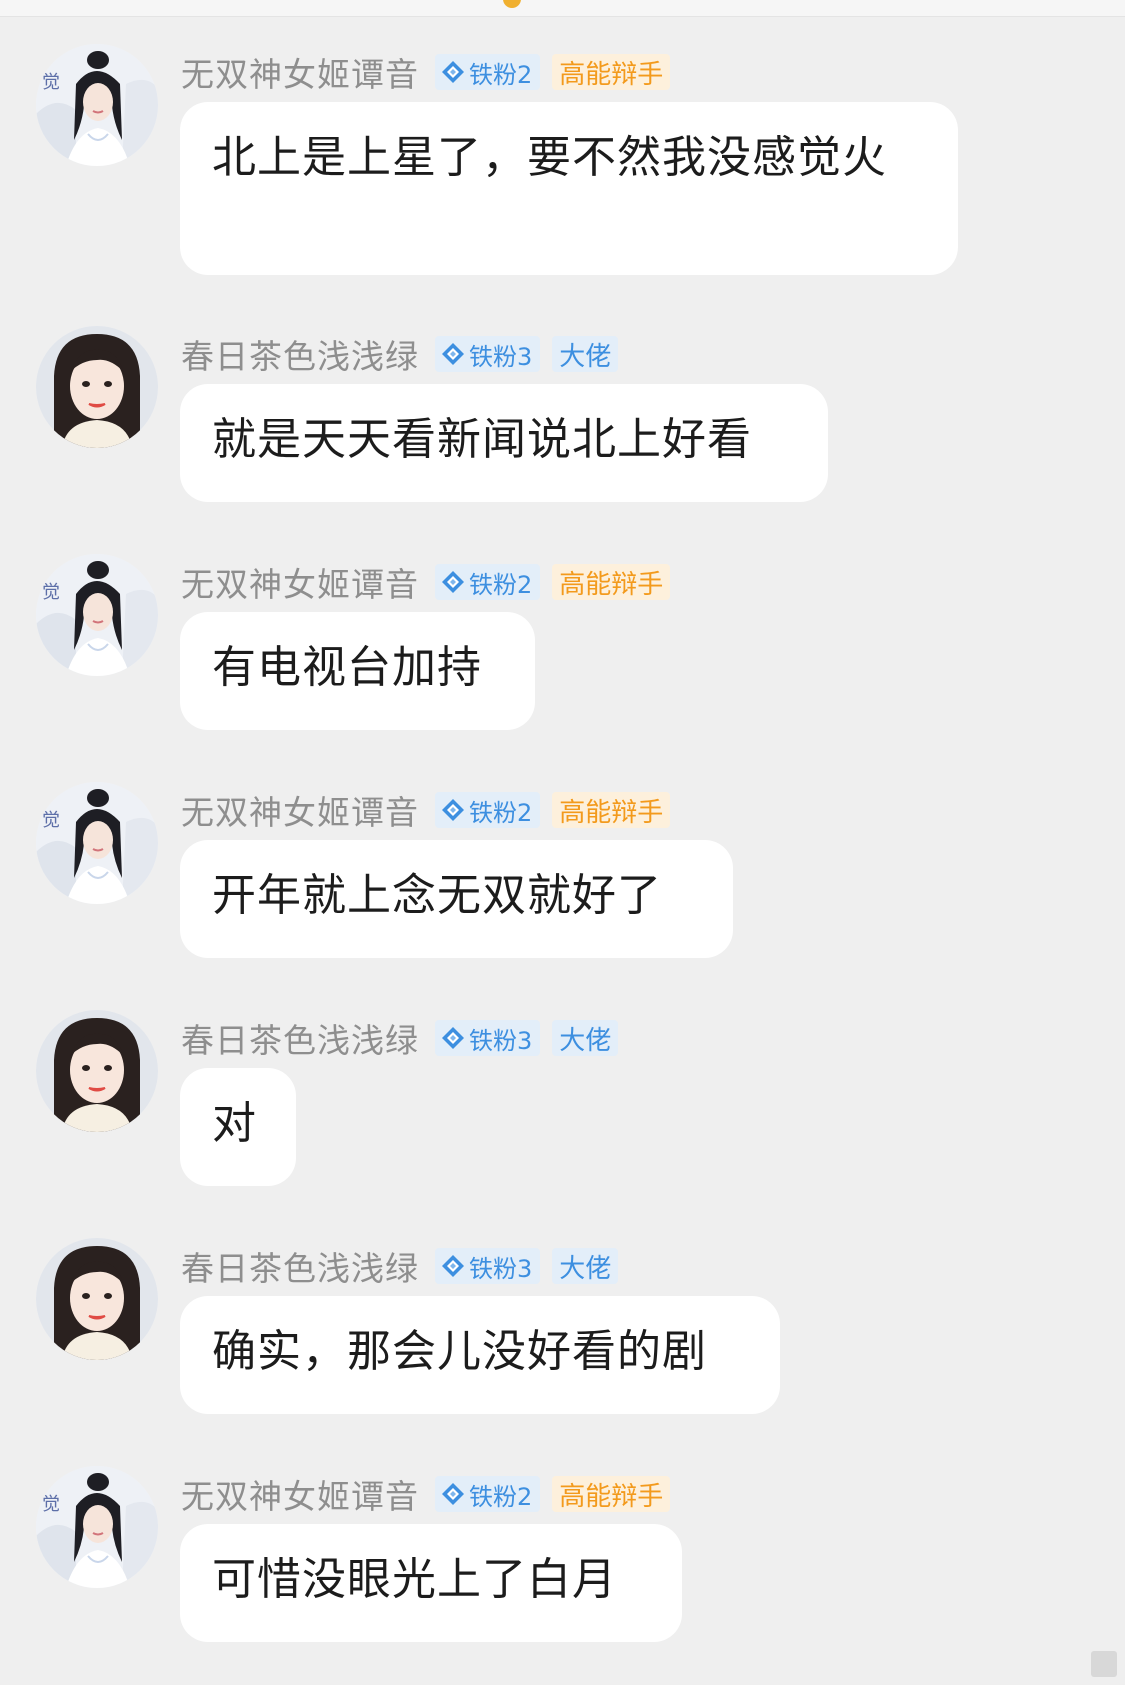  Describe the element at coordinates (234, 1123) in the screenshot. I see `message-text: 对` at that location.